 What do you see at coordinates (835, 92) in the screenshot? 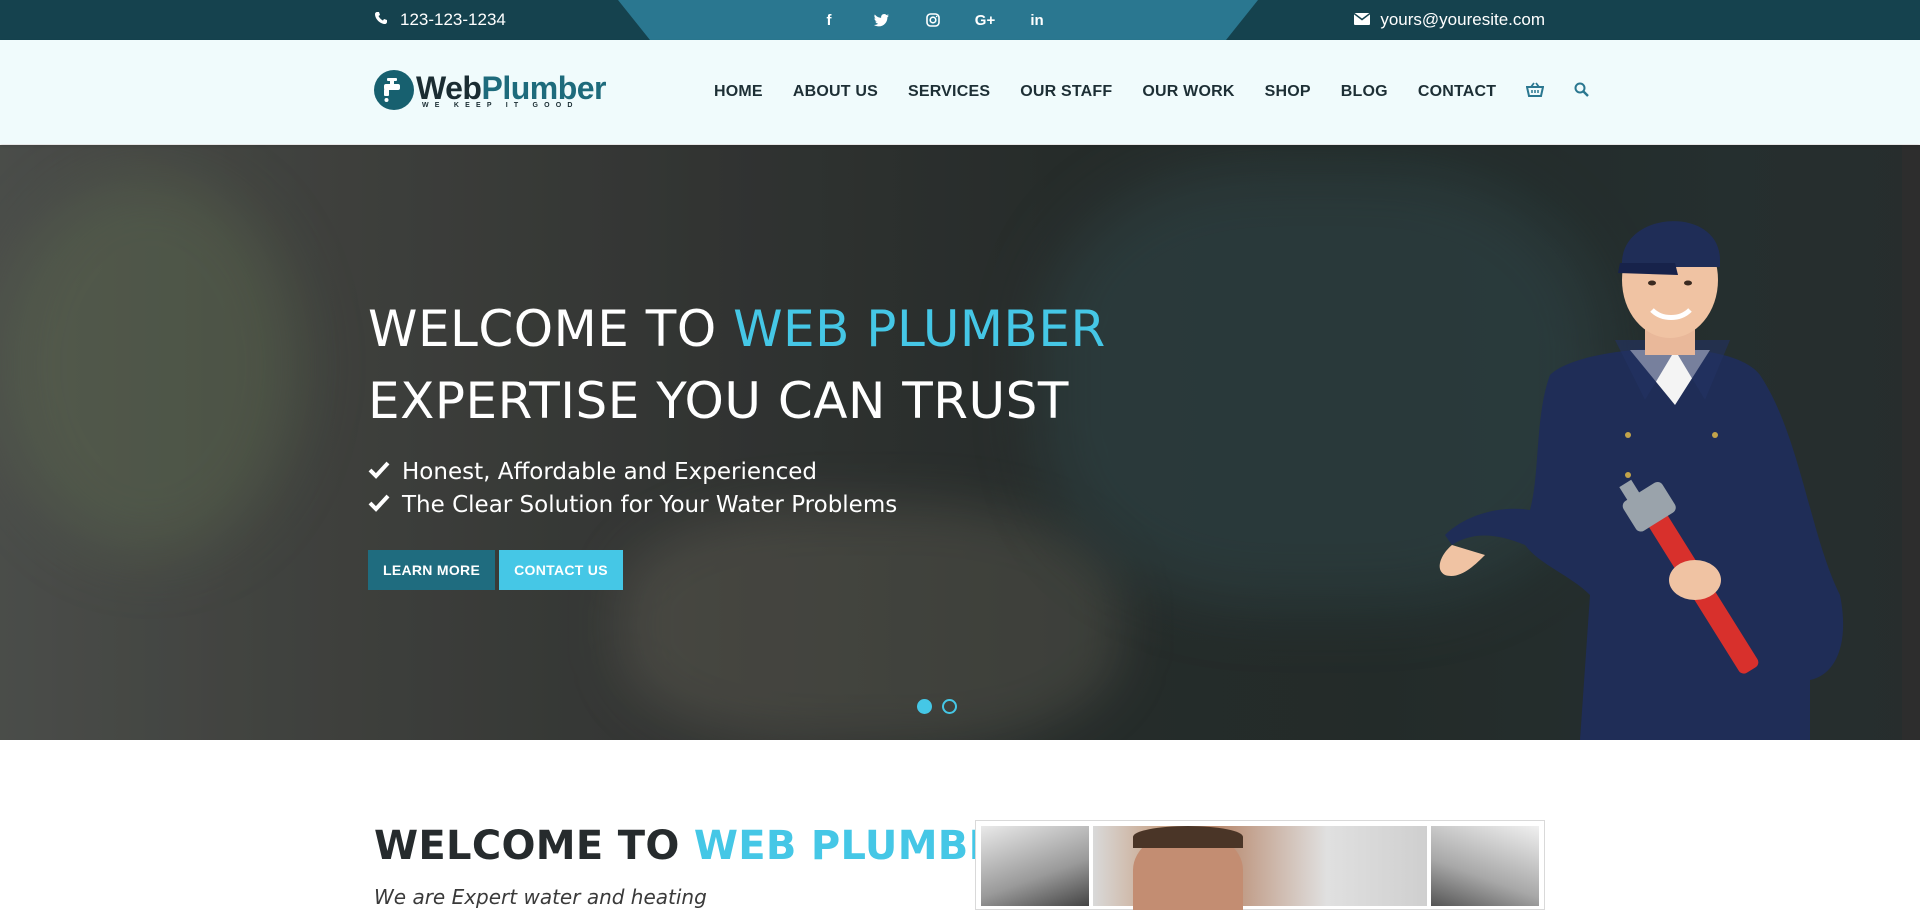
I see `nav-item-about-us: ABOUT US` at bounding box center [835, 92].